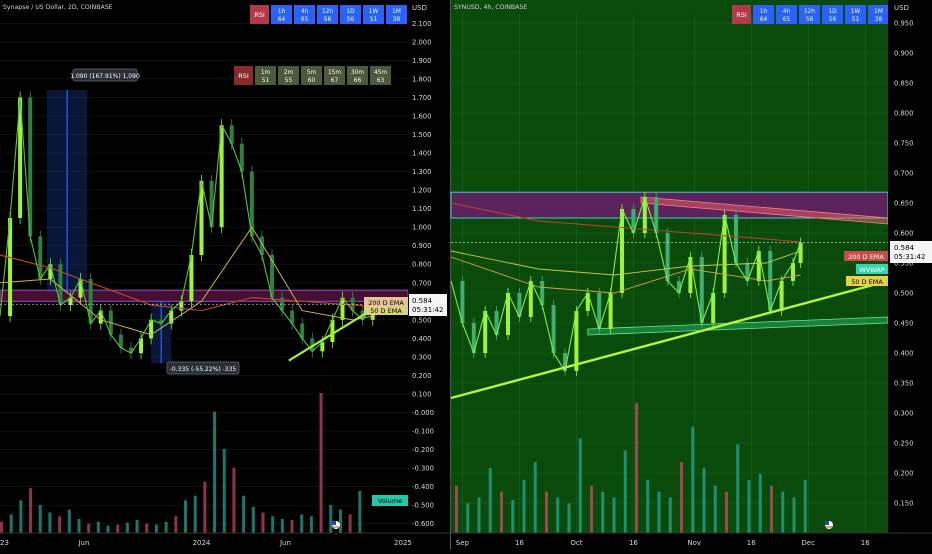 This screenshot has width=932, height=554. Describe the element at coordinates (421, 376) in the screenshot. I see `left-y-tick: 0.200` at that location.